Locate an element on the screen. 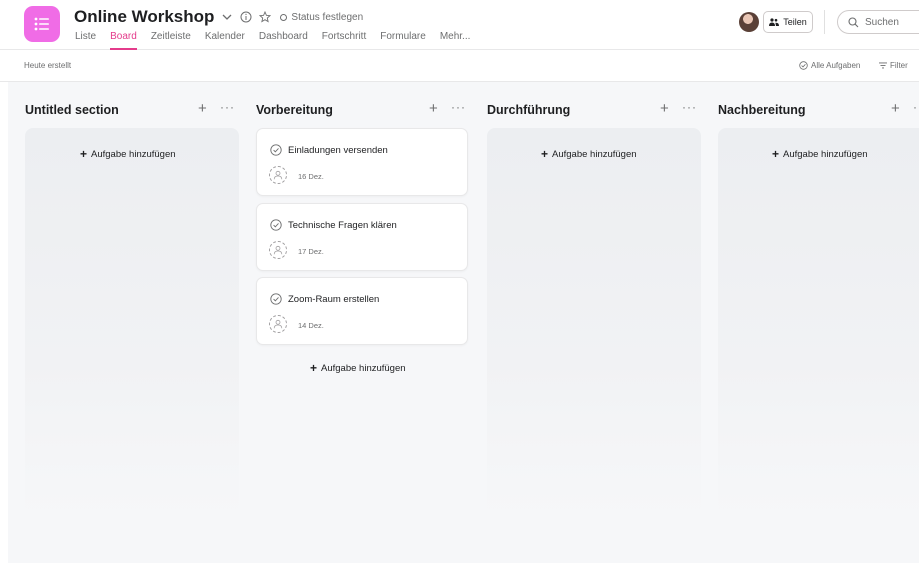 This screenshot has height=563, width=919. tab-board: Board is located at coordinates (123, 40).